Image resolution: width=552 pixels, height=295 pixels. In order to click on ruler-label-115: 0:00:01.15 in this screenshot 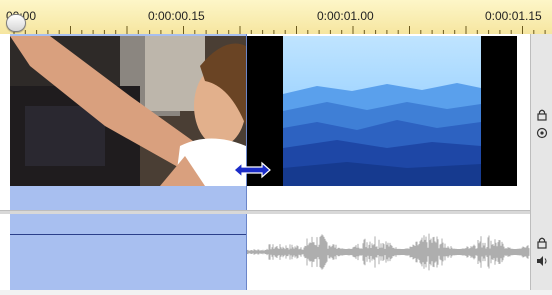, I will do `click(513, 16)`.